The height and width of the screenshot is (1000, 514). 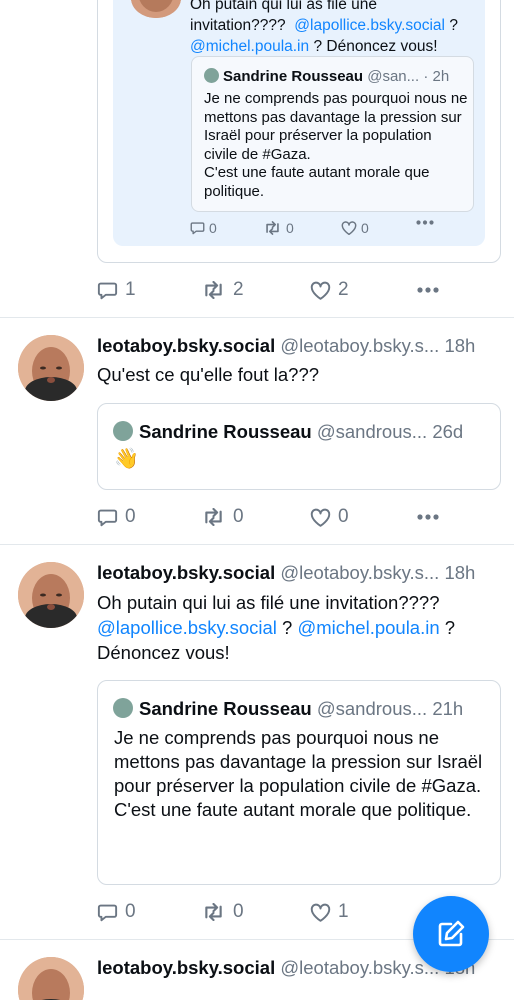 I want to click on quote-header: Sandrine Rousseau @sandrous... 21h, so click(x=300, y=709).